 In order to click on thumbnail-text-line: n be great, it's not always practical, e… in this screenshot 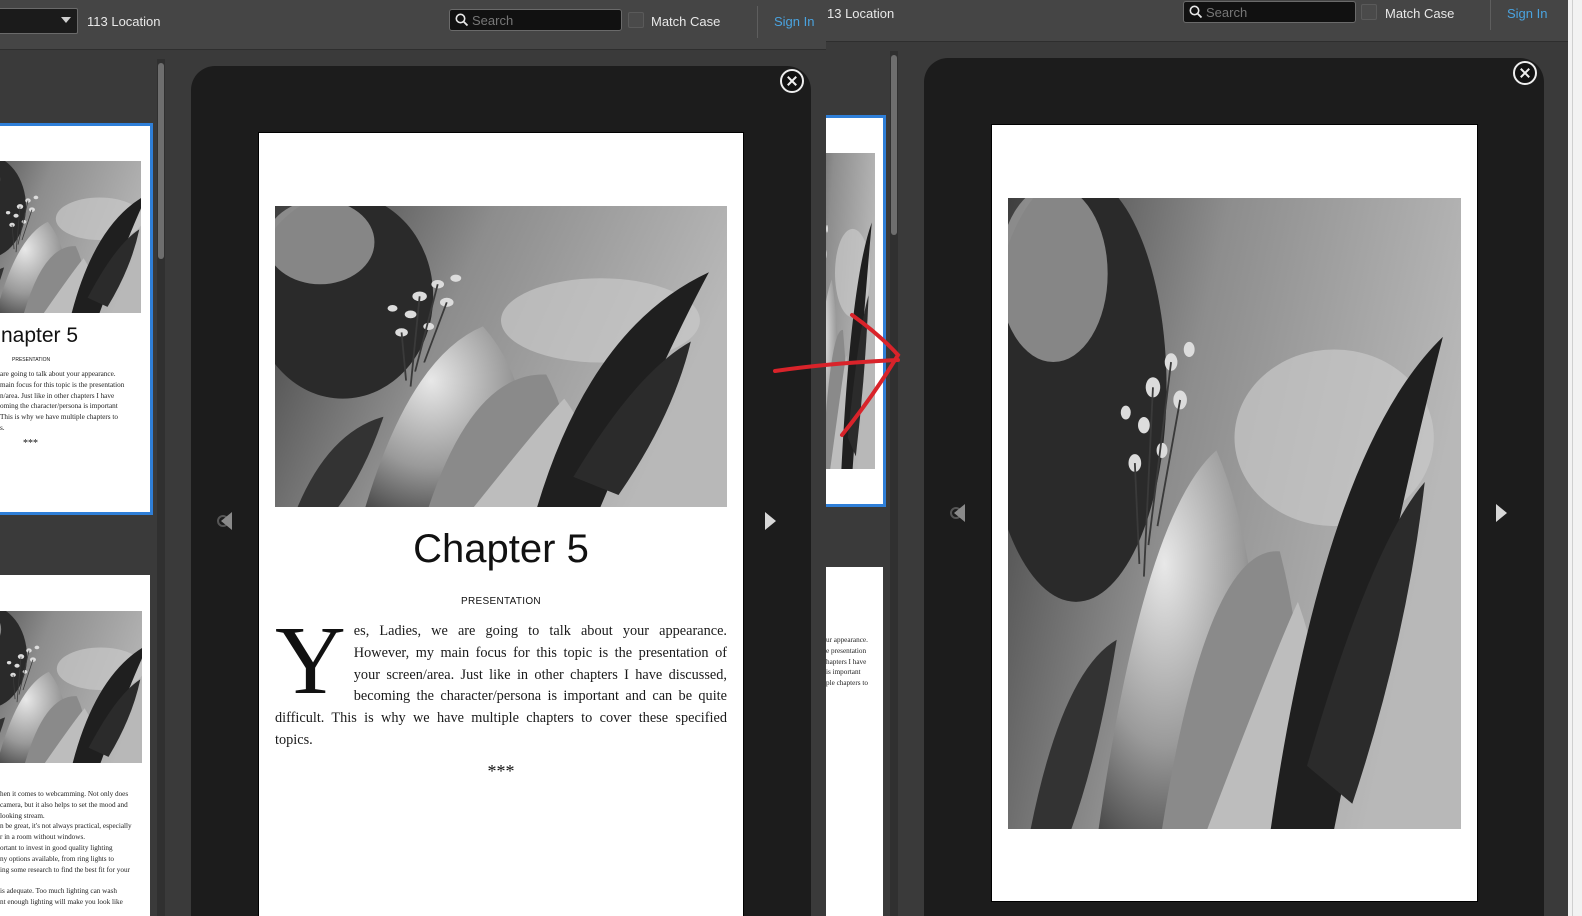, I will do `click(66, 826)`.